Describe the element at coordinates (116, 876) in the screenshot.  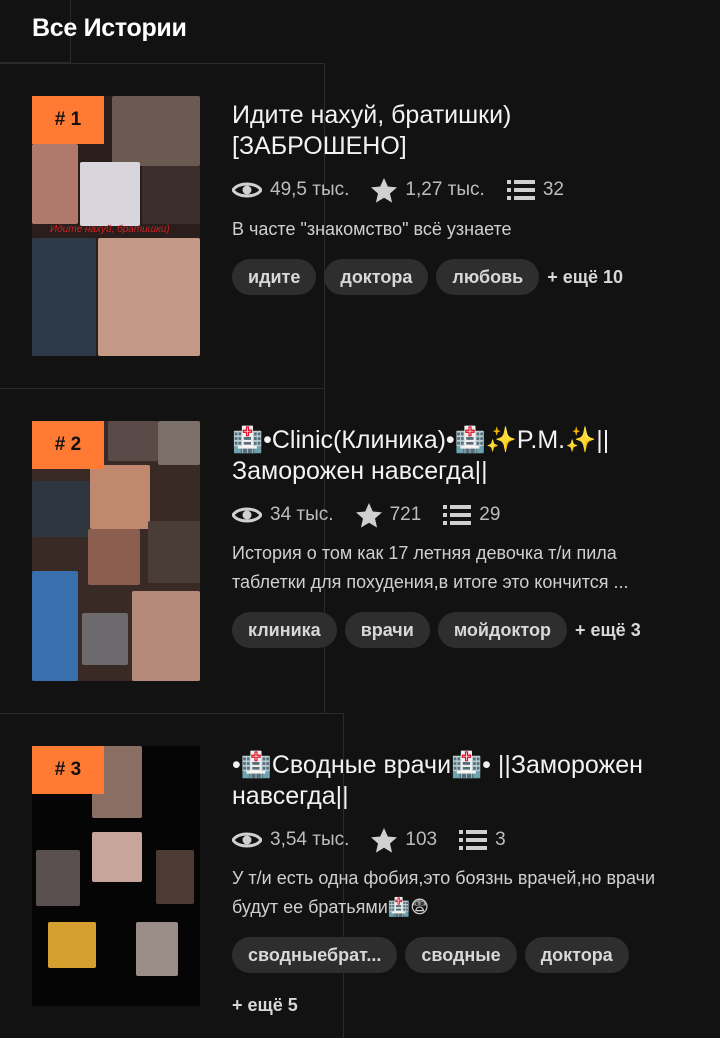
I see `story-cover: # 3` at that location.